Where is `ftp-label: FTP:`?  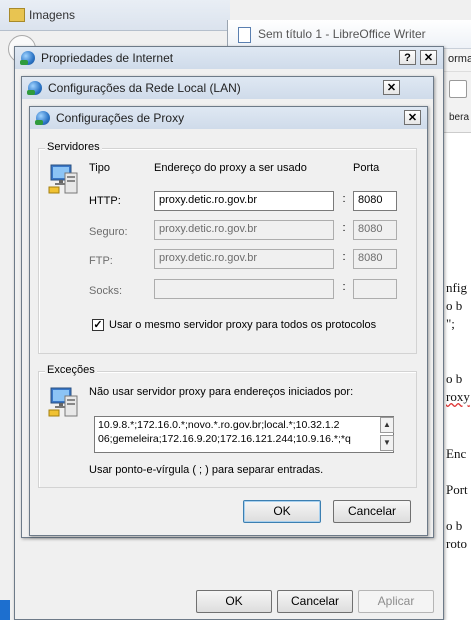
ftp-label: FTP: is located at coordinates (101, 261).